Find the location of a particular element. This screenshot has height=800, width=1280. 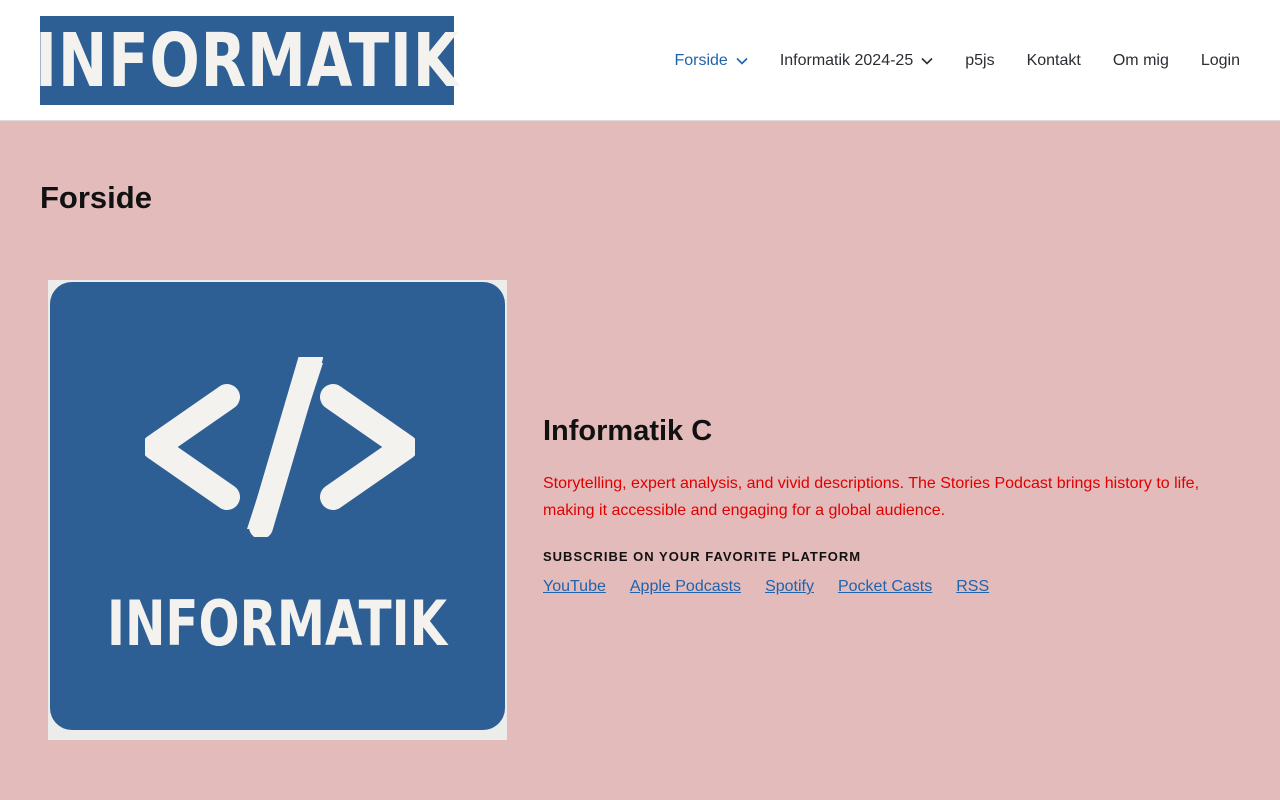

site-logo: INFORMATIK is located at coordinates (246, 60).